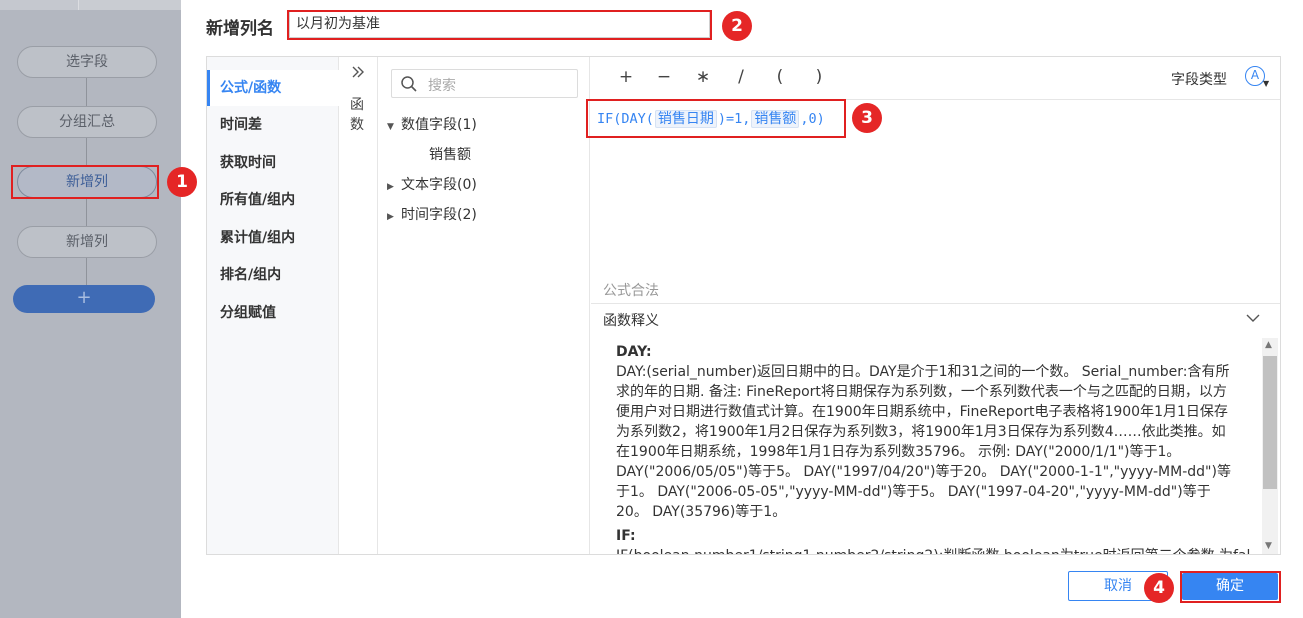 The image size is (1303, 618). I want to click on search-placeholder: 搜索, so click(442, 86).